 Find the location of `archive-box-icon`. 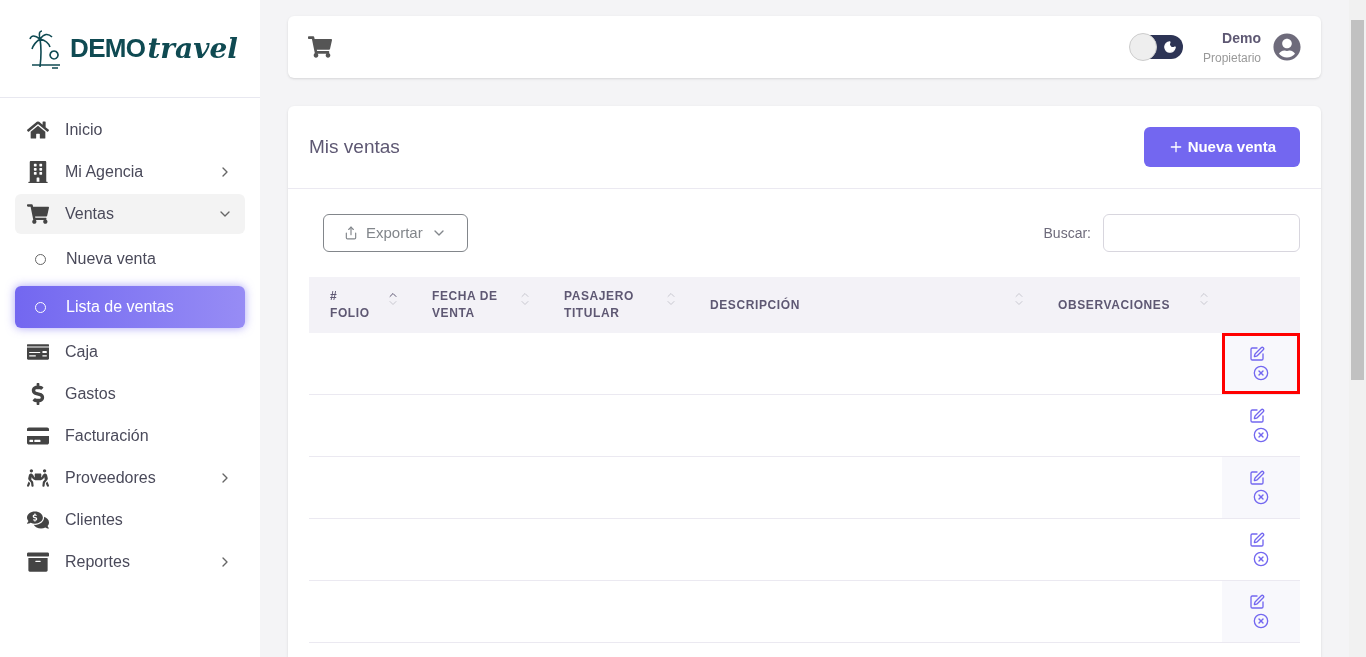

archive-box-icon is located at coordinates (38, 562).